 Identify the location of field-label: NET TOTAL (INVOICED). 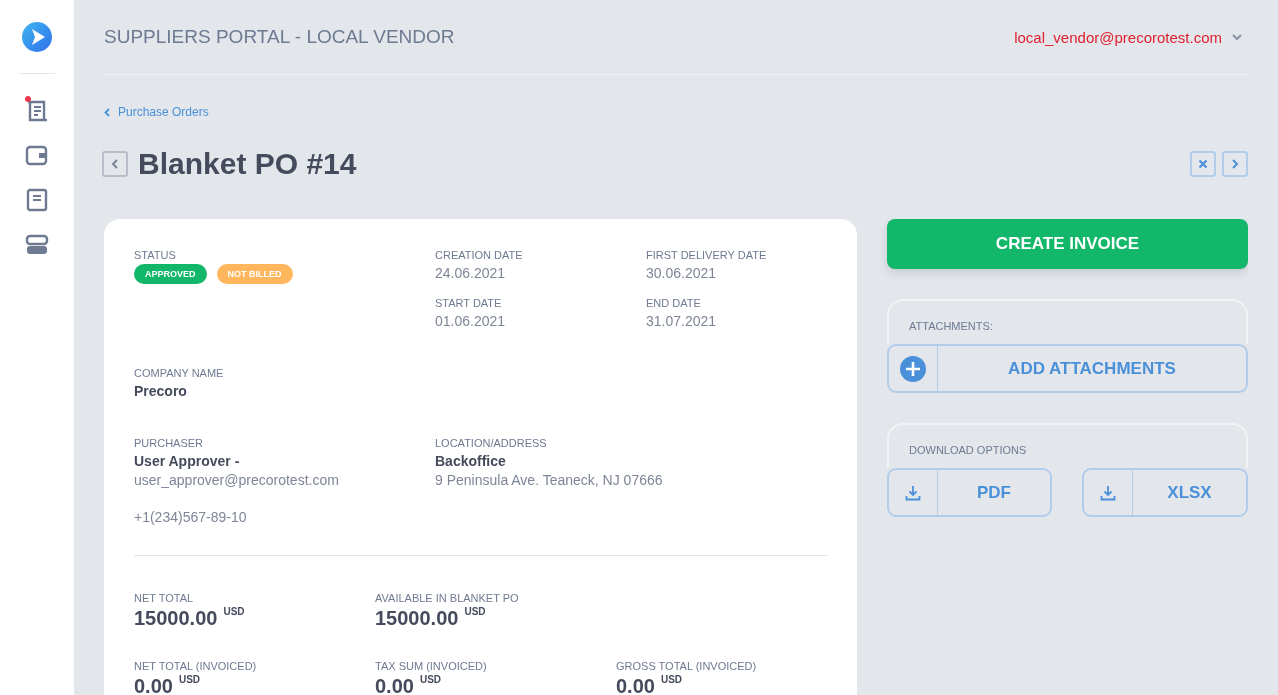
(196, 666).